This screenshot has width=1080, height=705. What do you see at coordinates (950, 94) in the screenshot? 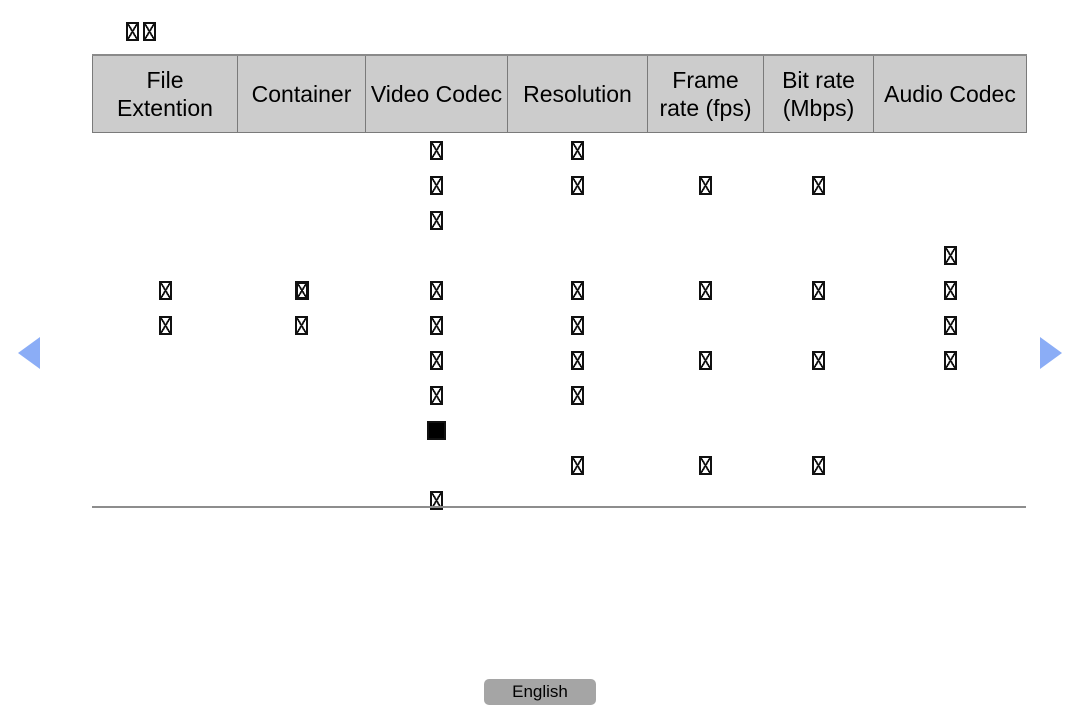
I see `column-header-audio-codec: Audio Codec` at bounding box center [950, 94].